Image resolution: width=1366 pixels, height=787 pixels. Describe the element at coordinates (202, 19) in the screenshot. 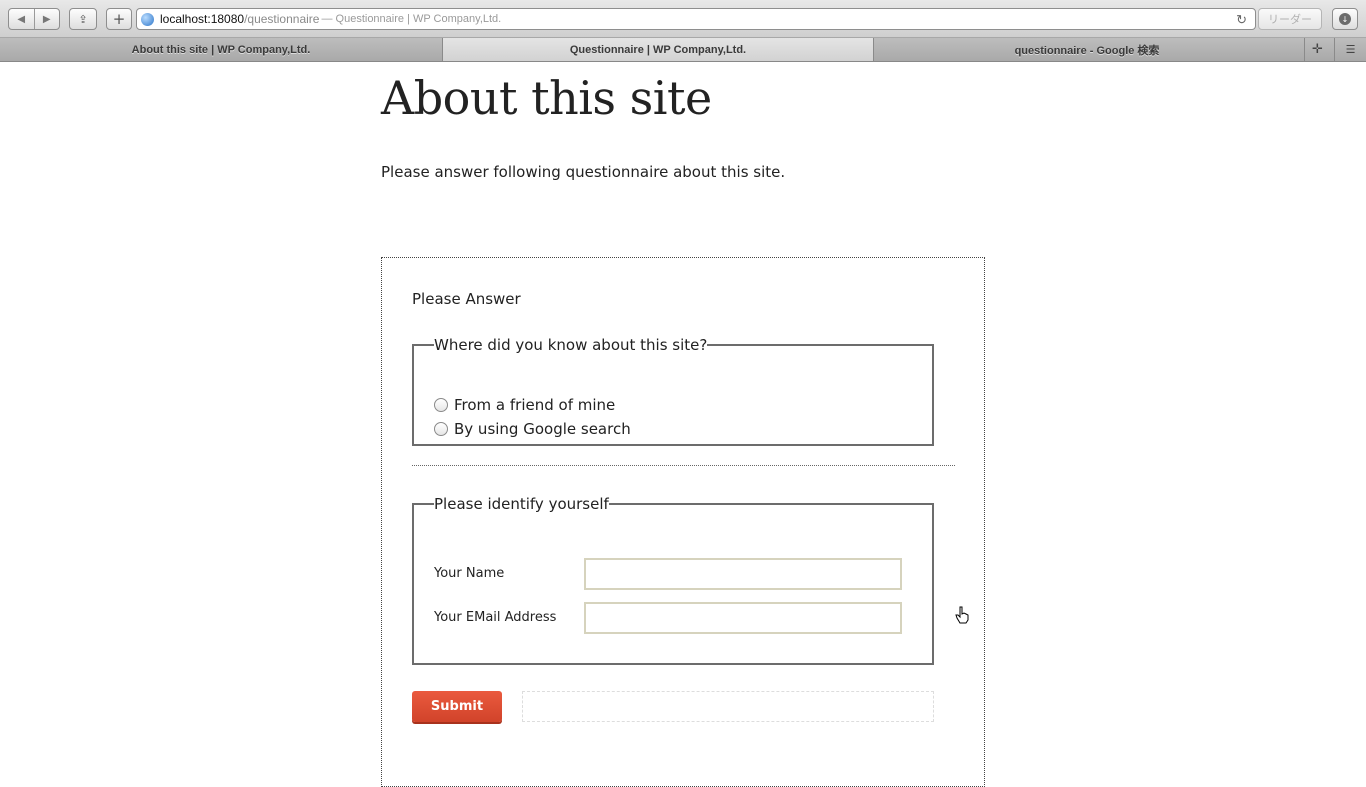

I see `url-host: localhost:18080` at that location.